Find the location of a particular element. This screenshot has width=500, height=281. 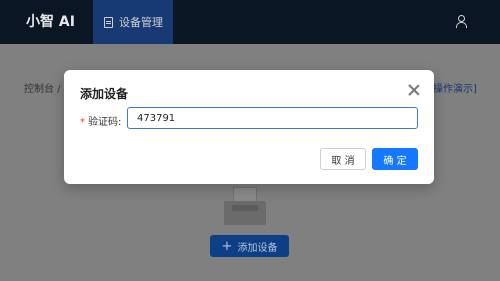

required-mark: * is located at coordinates (82, 122).